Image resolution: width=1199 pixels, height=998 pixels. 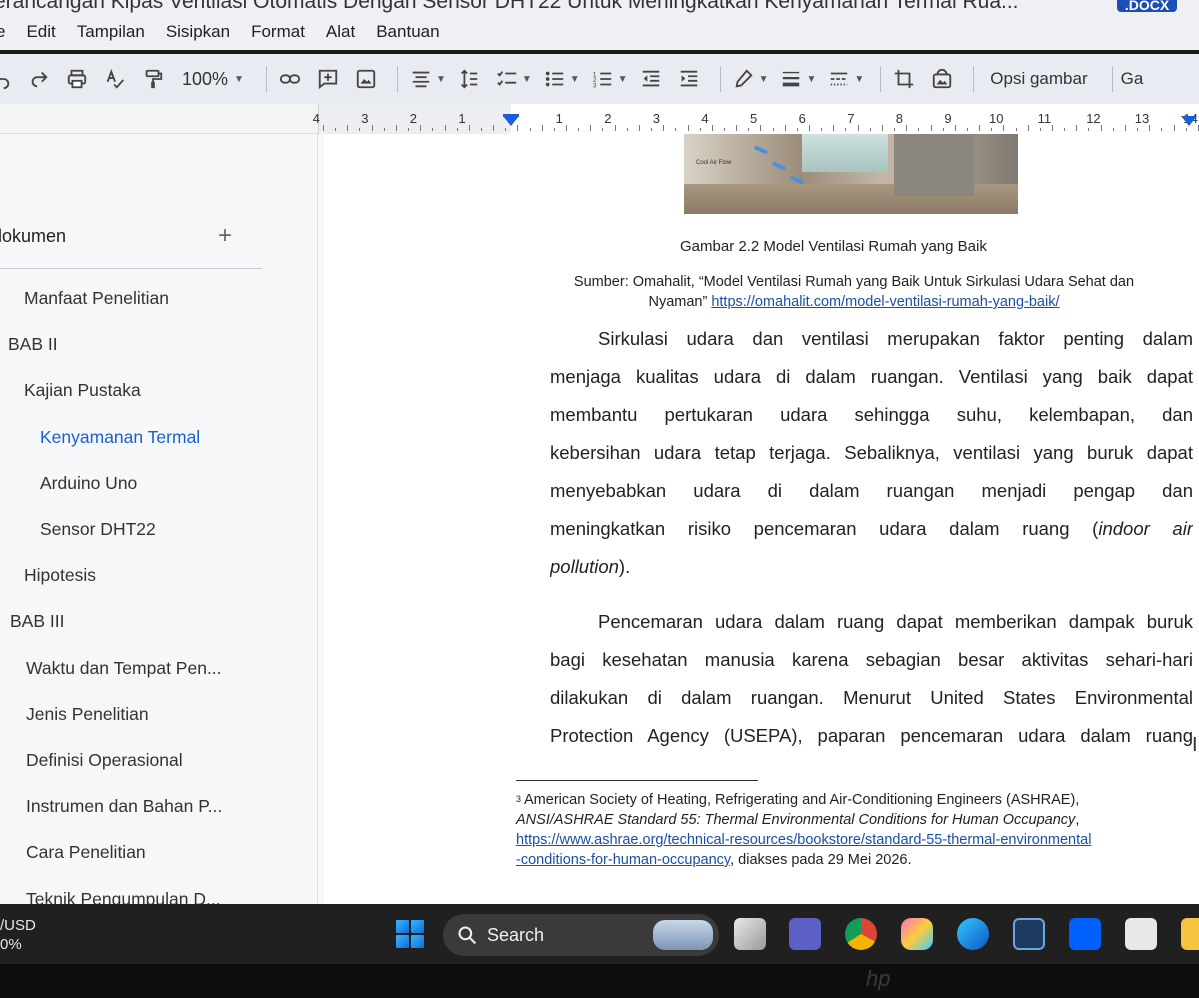 What do you see at coordinates (86, 852) in the screenshot?
I see `outline-item: Cara Penelitian` at bounding box center [86, 852].